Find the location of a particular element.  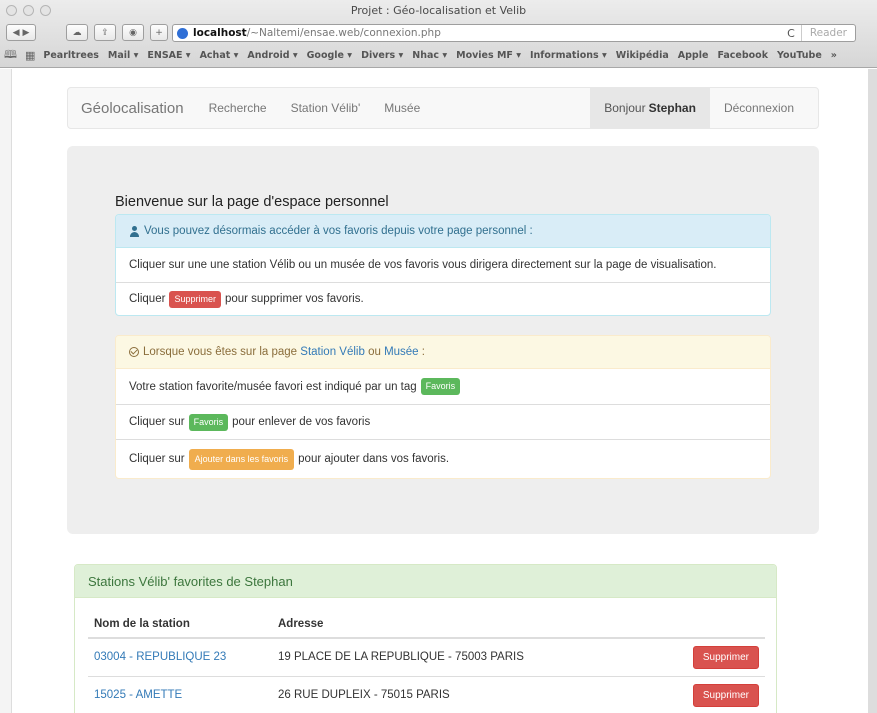

warn-row-2-post: pour enlever de vos favoris is located at coordinates (301, 422).